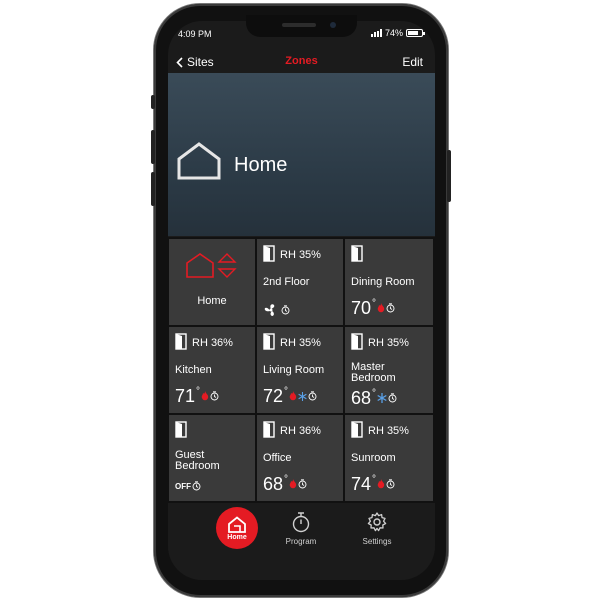 The width and height of the screenshot is (600, 600). Describe the element at coordinates (237, 537) in the screenshot. I see `tab-label: Home` at that location.